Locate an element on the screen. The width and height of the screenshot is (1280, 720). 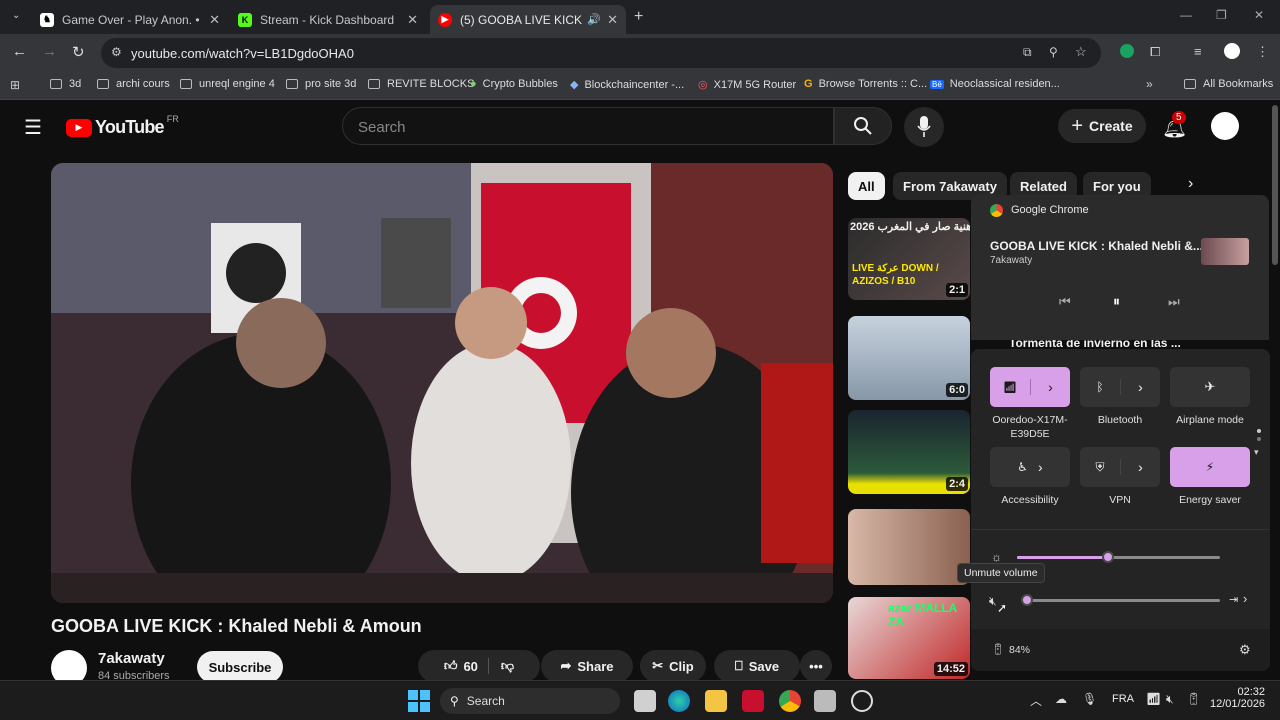
more-bookmarks-icon: » is located at coordinates (1149, 84).